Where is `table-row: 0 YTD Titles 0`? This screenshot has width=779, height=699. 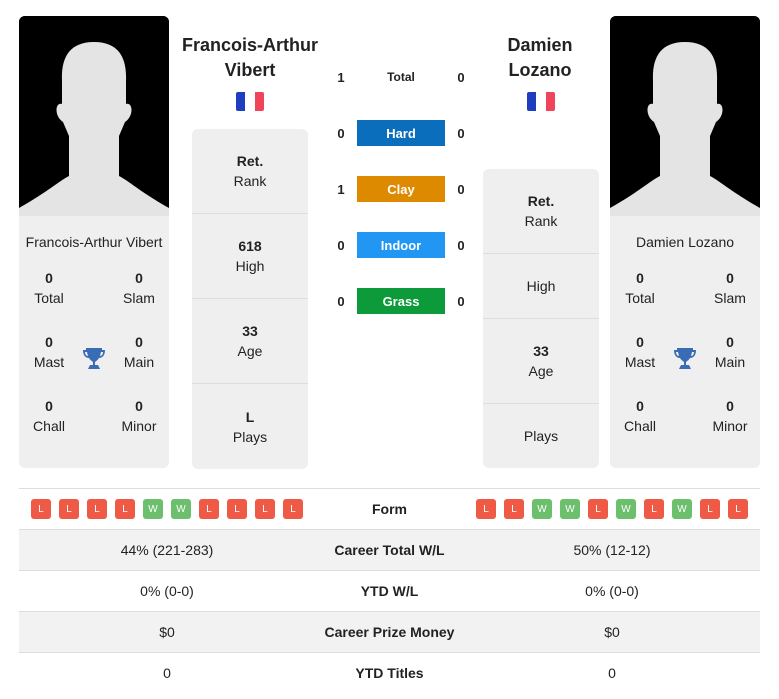
table-row: 0 YTD Titles 0 is located at coordinates (389, 672).